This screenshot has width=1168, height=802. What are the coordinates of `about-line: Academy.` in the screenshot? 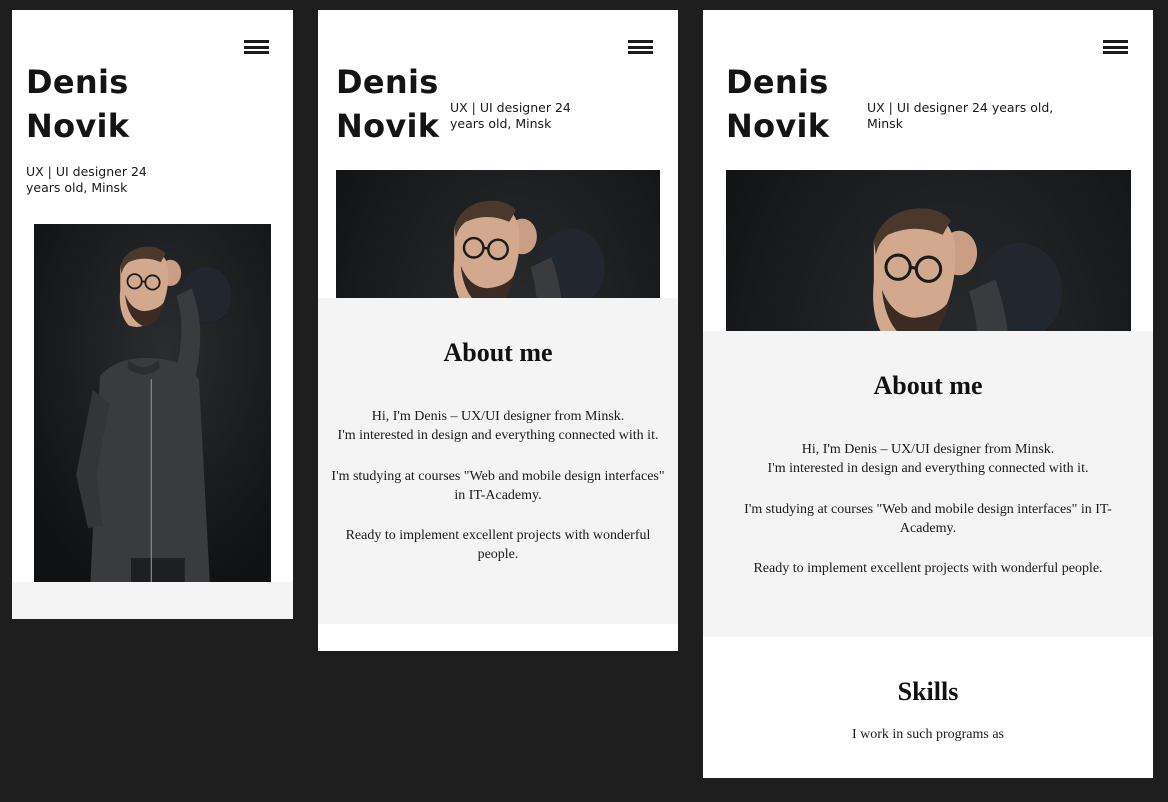 It's located at (928, 528).